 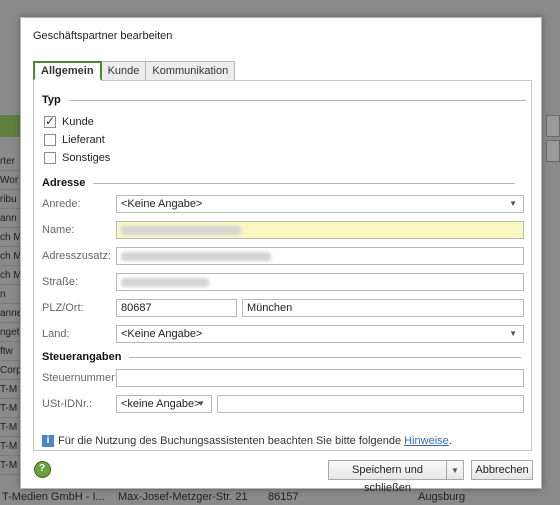 What do you see at coordinates (50, 140) in the screenshot?
I see `lieferant-checkbox` at bounding box center [50, 140].